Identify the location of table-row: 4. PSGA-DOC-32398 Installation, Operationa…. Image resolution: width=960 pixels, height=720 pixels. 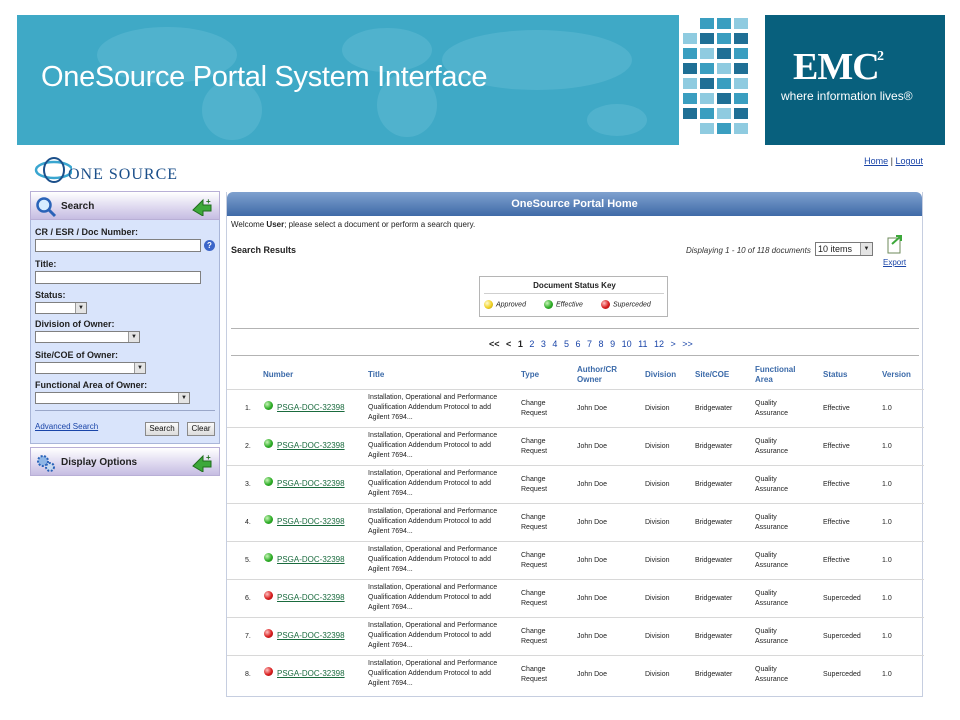
(575, 522).